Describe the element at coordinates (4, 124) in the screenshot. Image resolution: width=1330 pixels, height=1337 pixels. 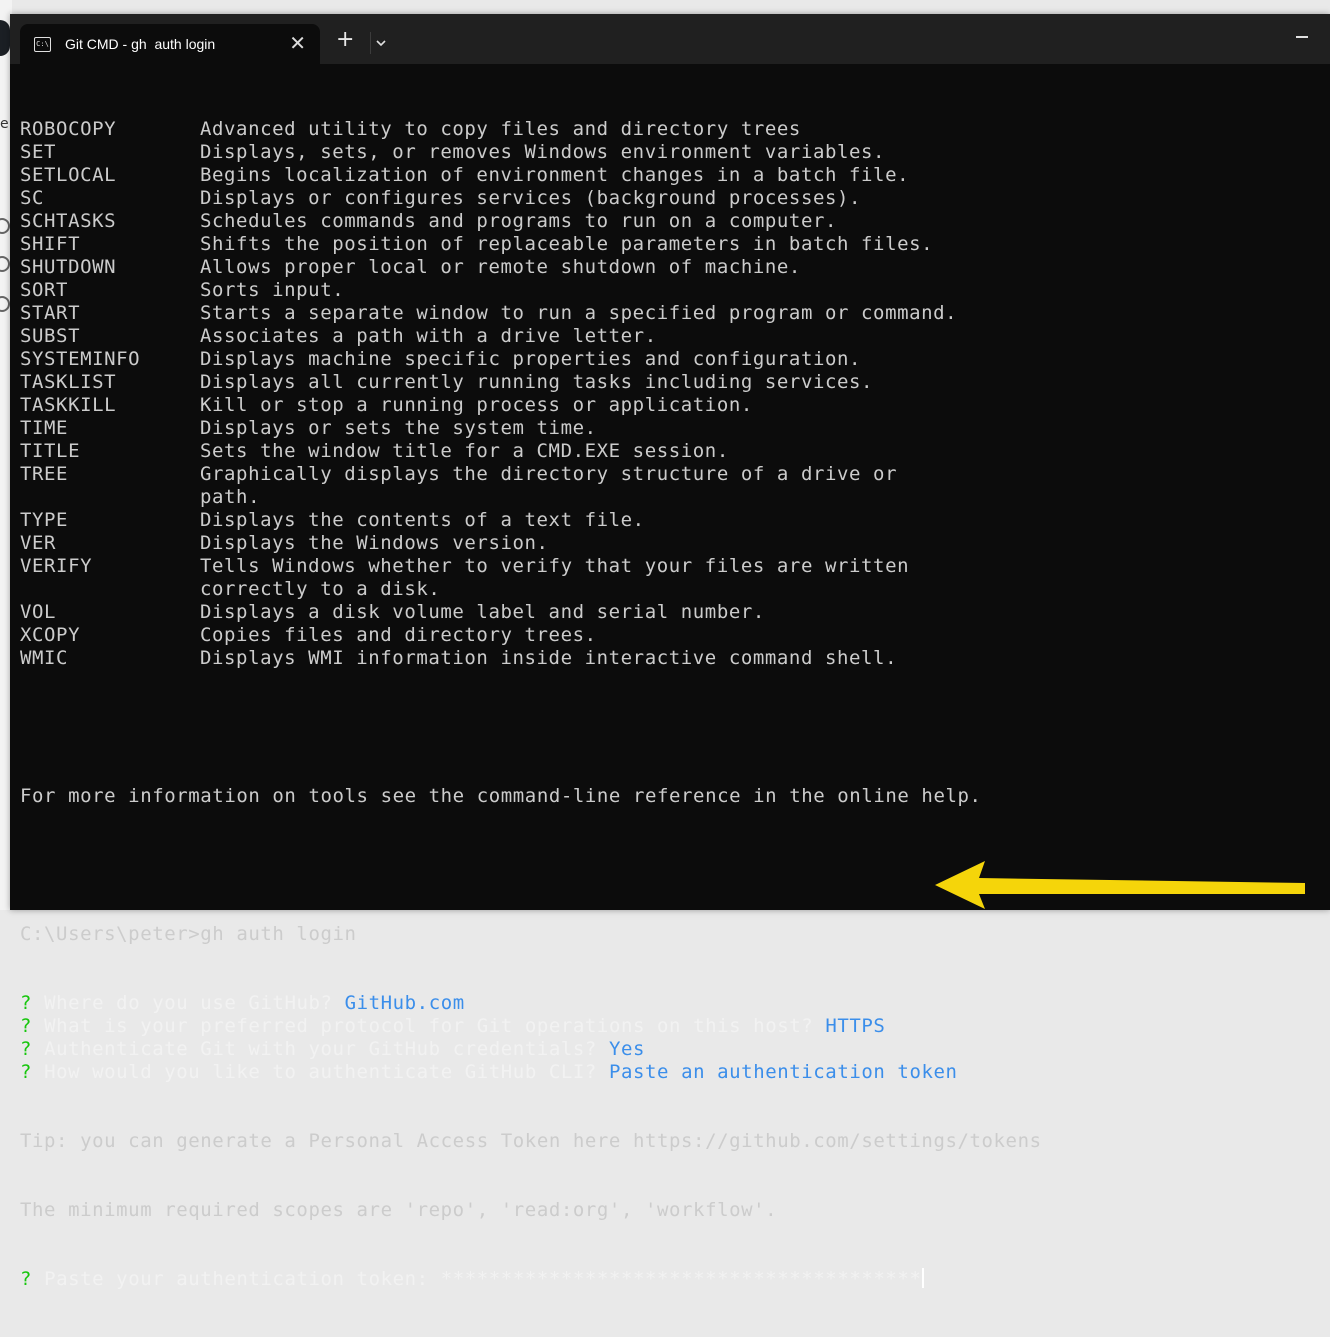
I see `background-text-fragment: e` at that location.